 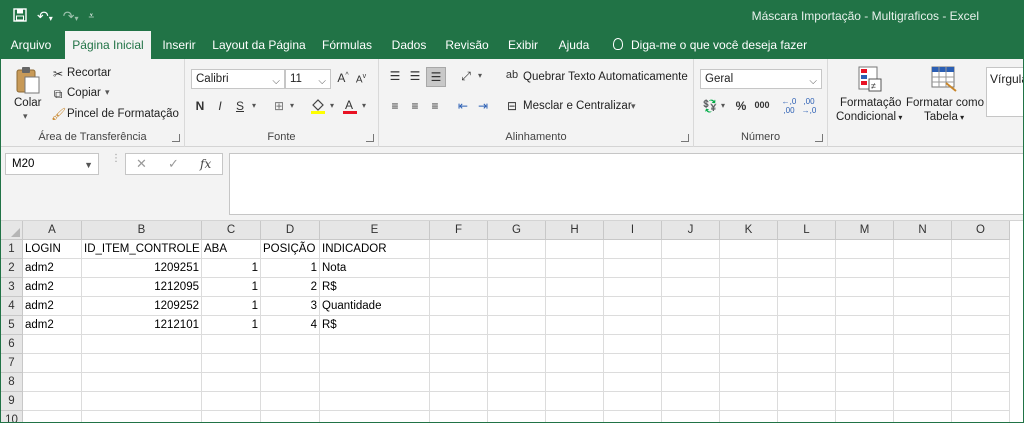 What do you see at coordinates (577, 106) in the screenshot?
I see `merge-center-button: Mesclar e Centralizar` at bounding box center [577, 106].